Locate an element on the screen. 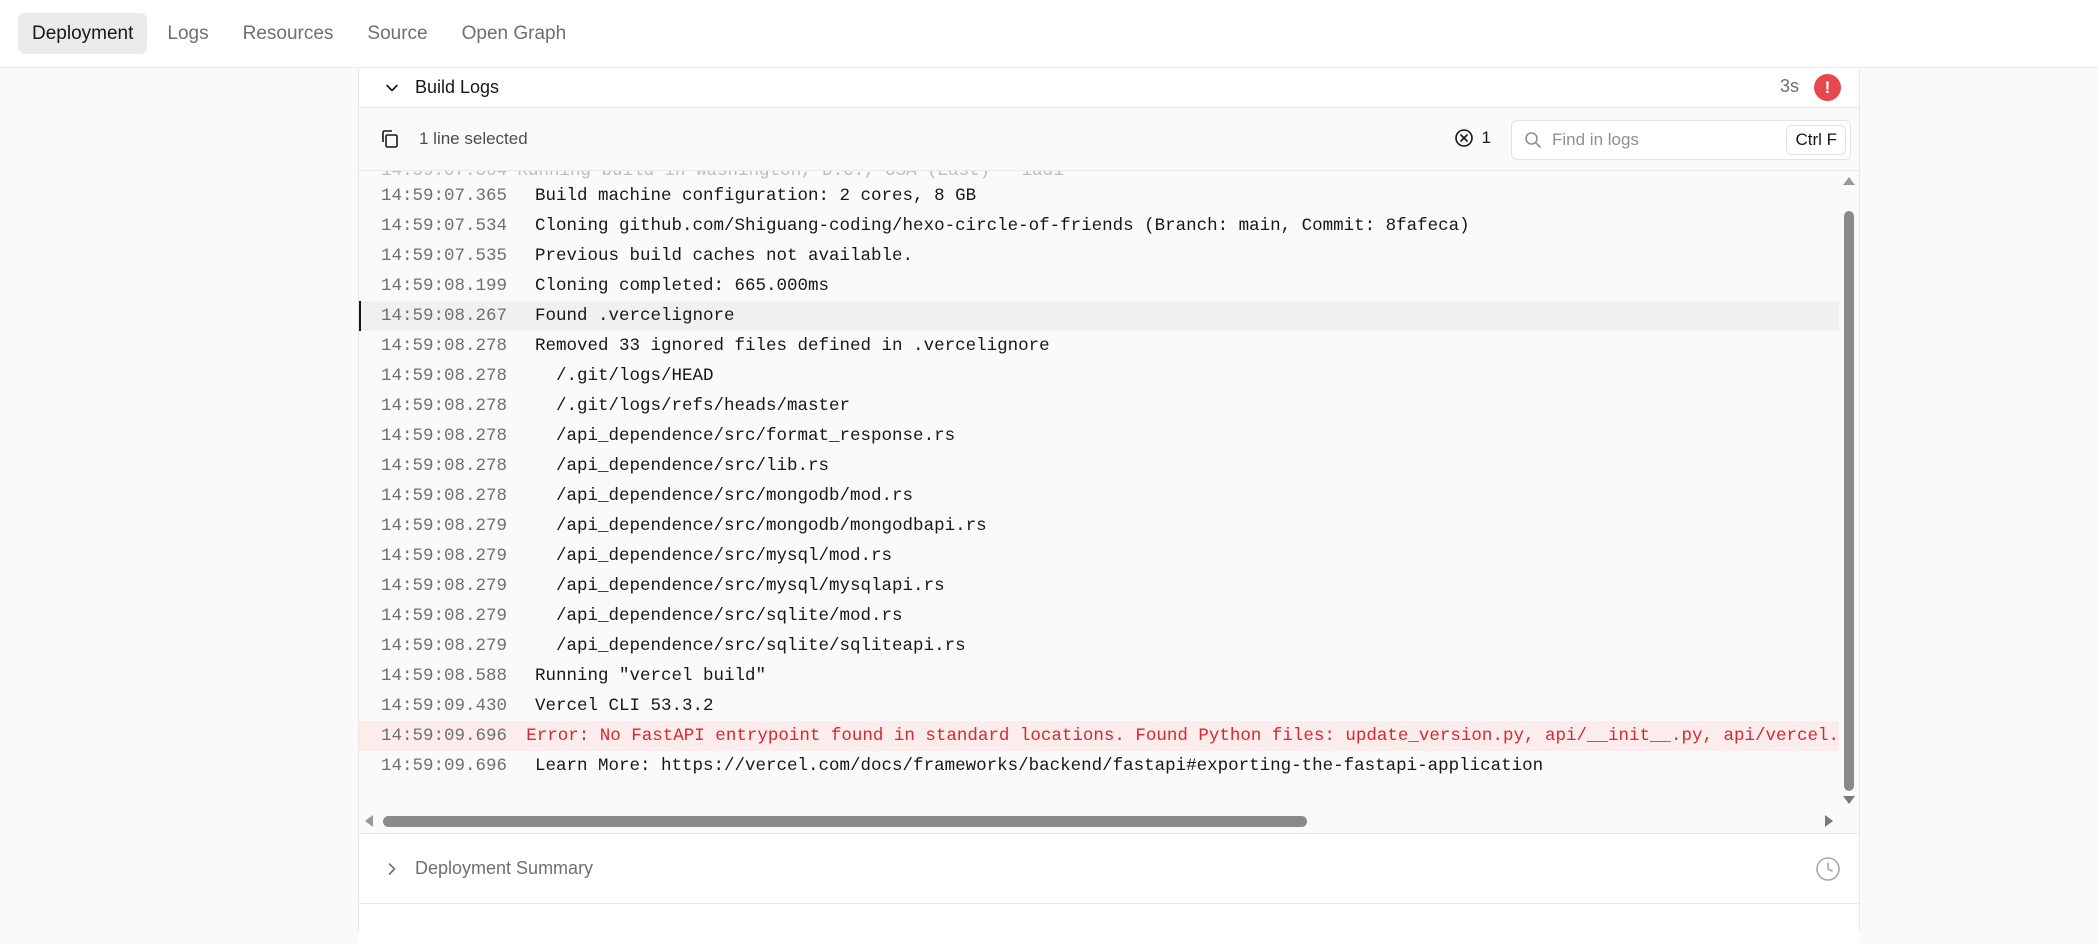 The width and height of the screenshot is (2098, 944). log-row: 14:59:08.278 /.git/logs/HEAD is located at coordinates (1099, 376).